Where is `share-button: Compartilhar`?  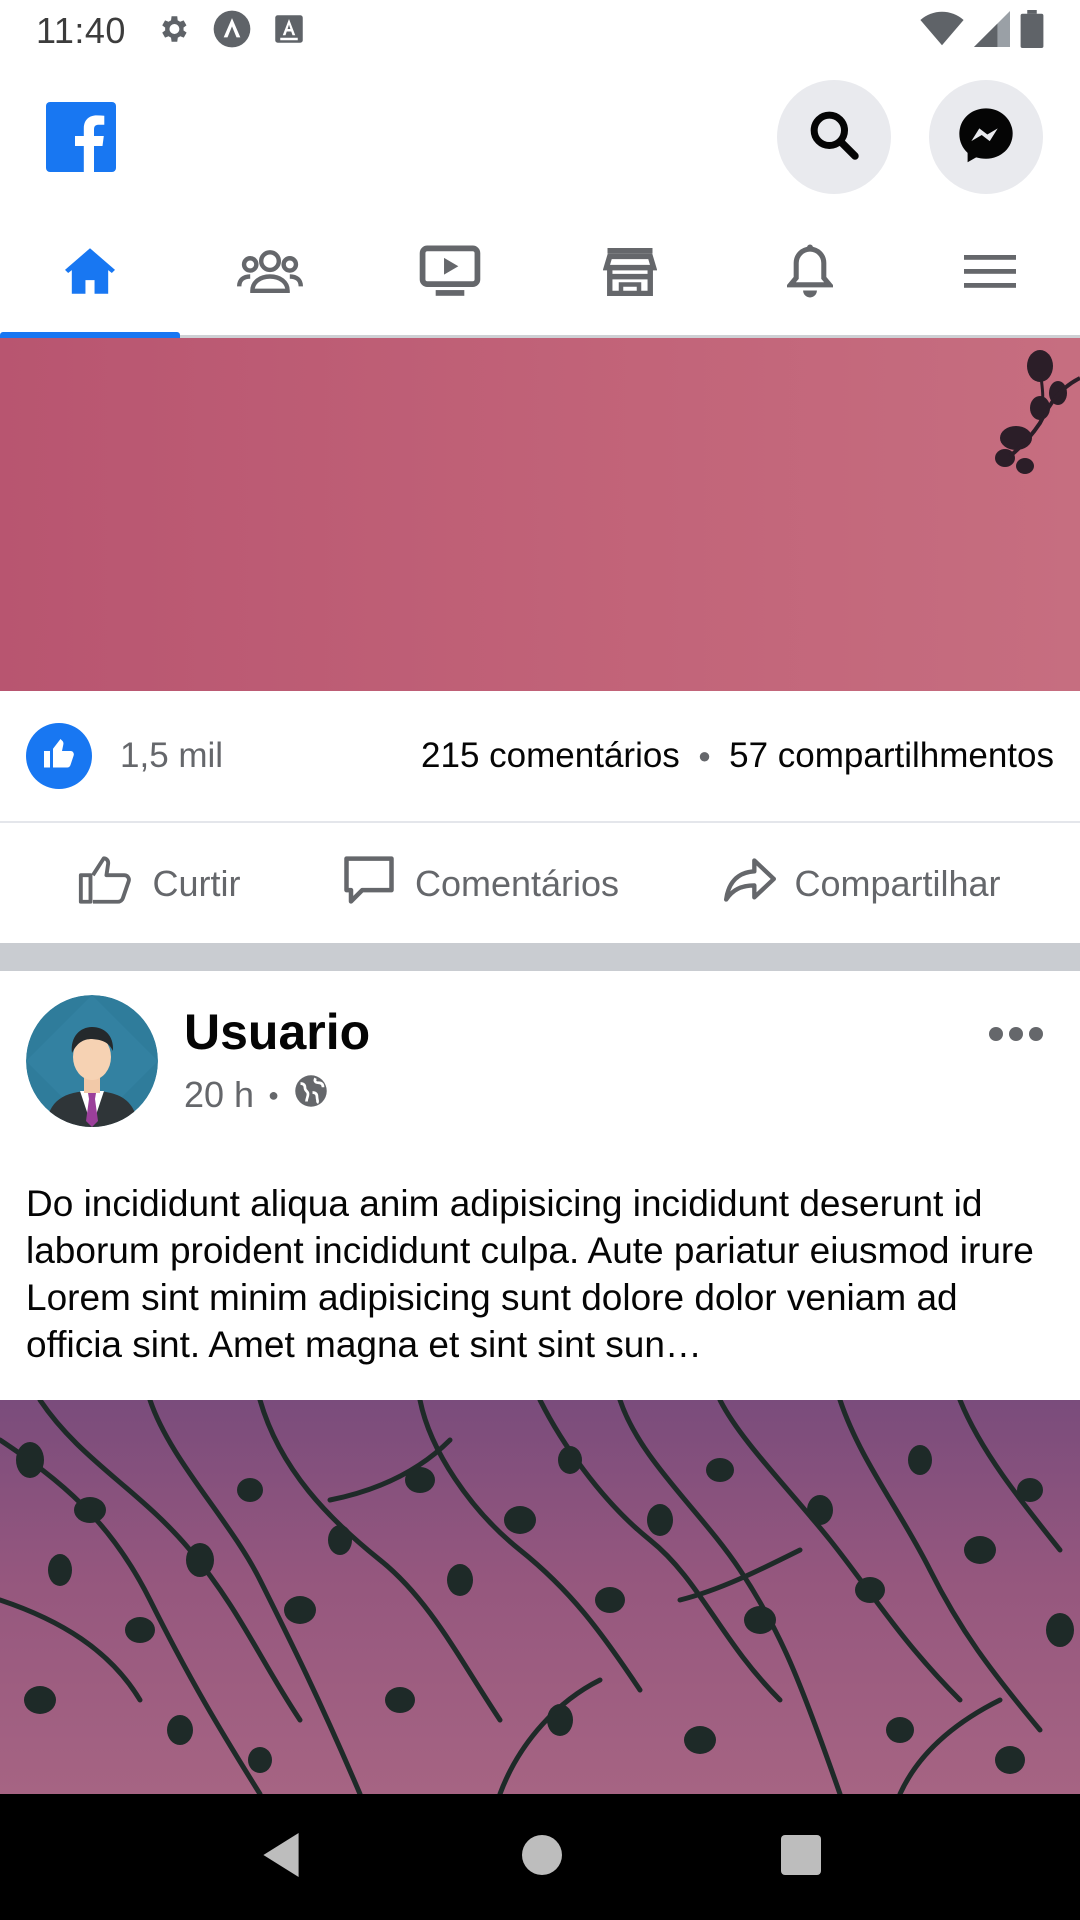 share-button: Compartilhar is located at coordinates (862, 884).